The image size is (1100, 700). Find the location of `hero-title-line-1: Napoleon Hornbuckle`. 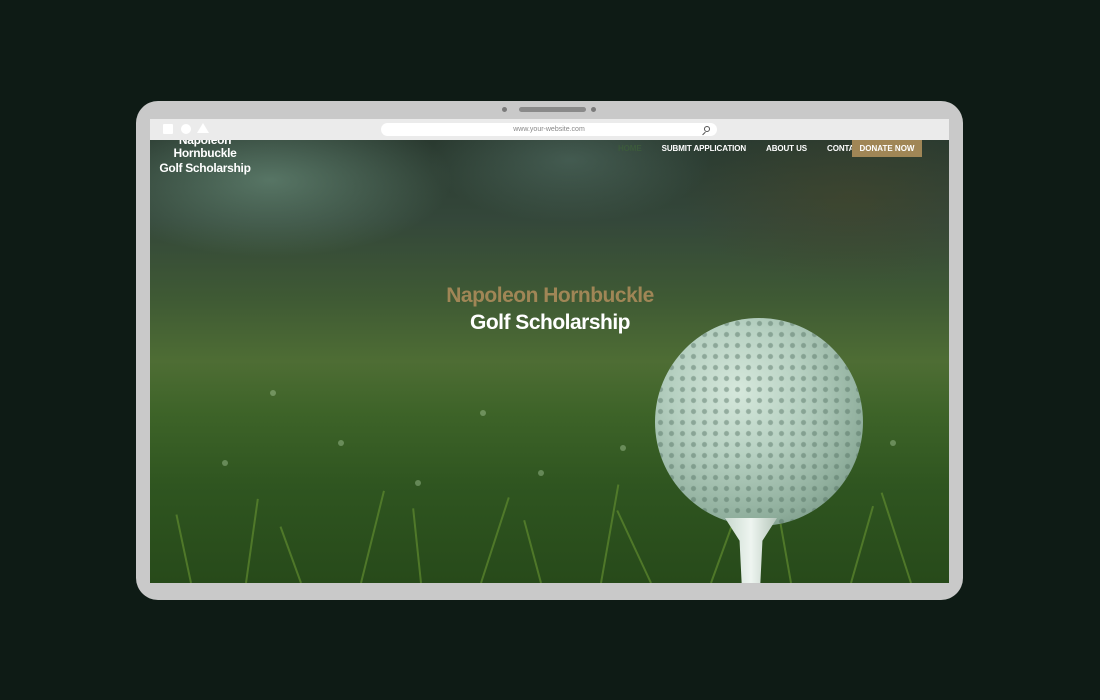

hero-title-line-1: Napoleon Hornbuckle is located at coordinates (550, 295).